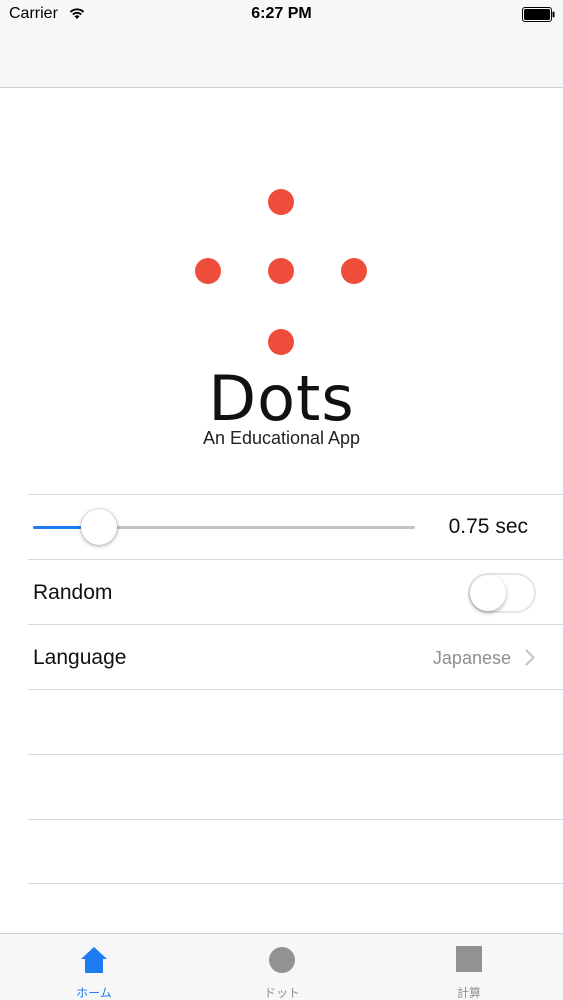  I want to click on random-toggle, so click(502, 593).